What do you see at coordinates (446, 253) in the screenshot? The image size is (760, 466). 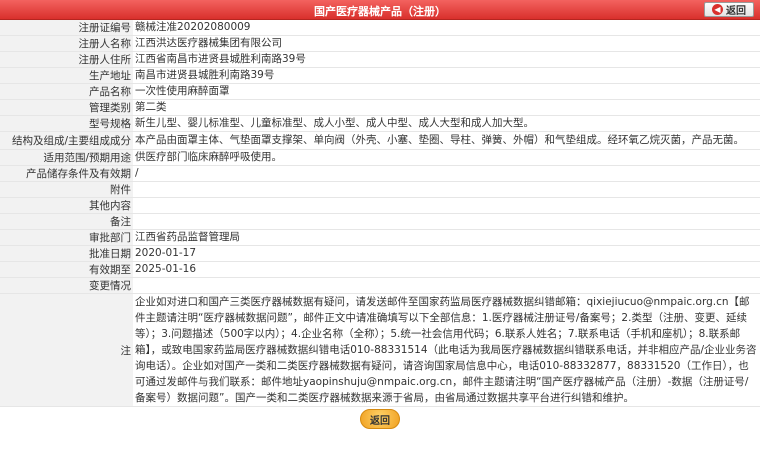 I see `field-value: 2020-01-17` at bounding box center [446, 253].